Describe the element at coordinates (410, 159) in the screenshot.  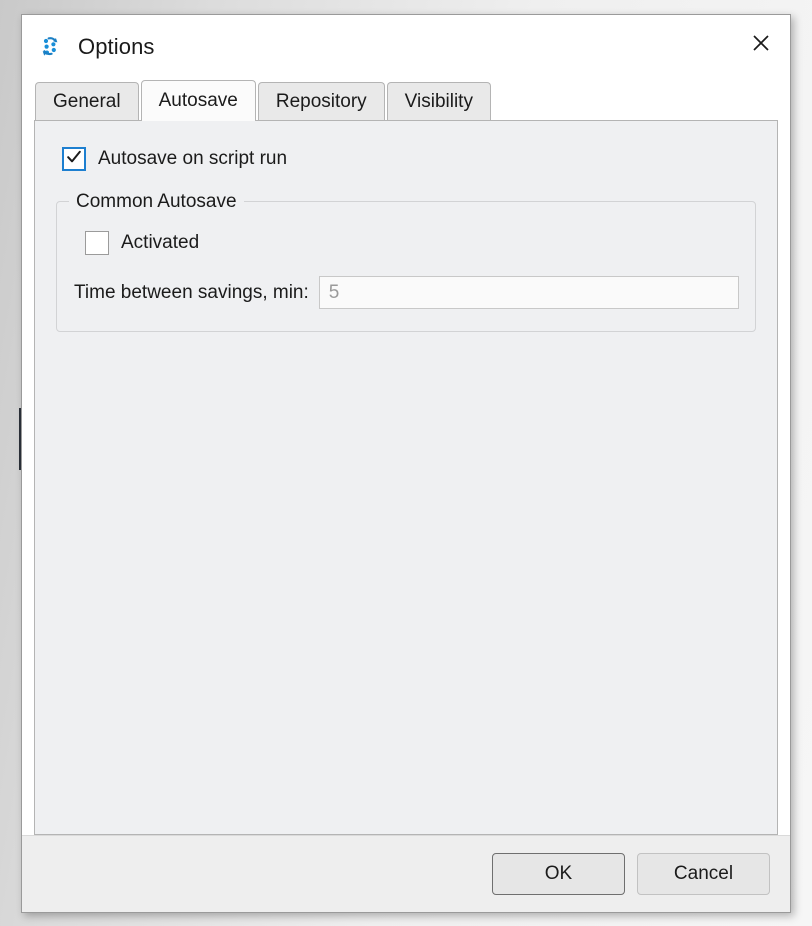
I see `autosave-on-script-run-row: Autosave on script run` at that location.